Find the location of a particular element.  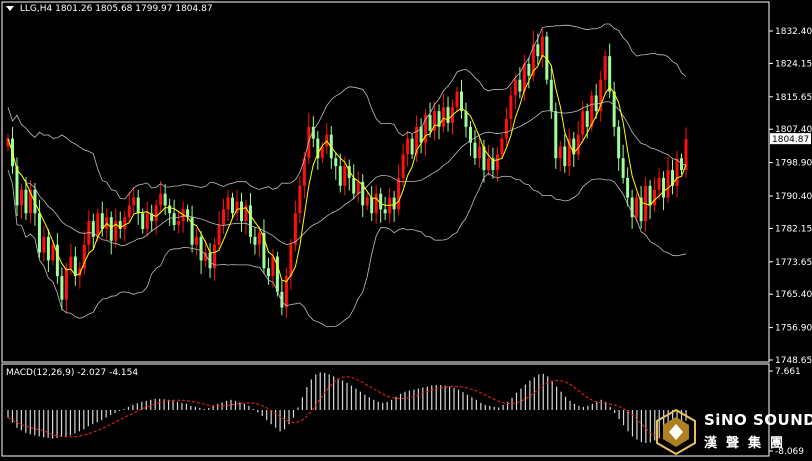

current-price-label: 1804.87 is located at coordinates (790, 140).